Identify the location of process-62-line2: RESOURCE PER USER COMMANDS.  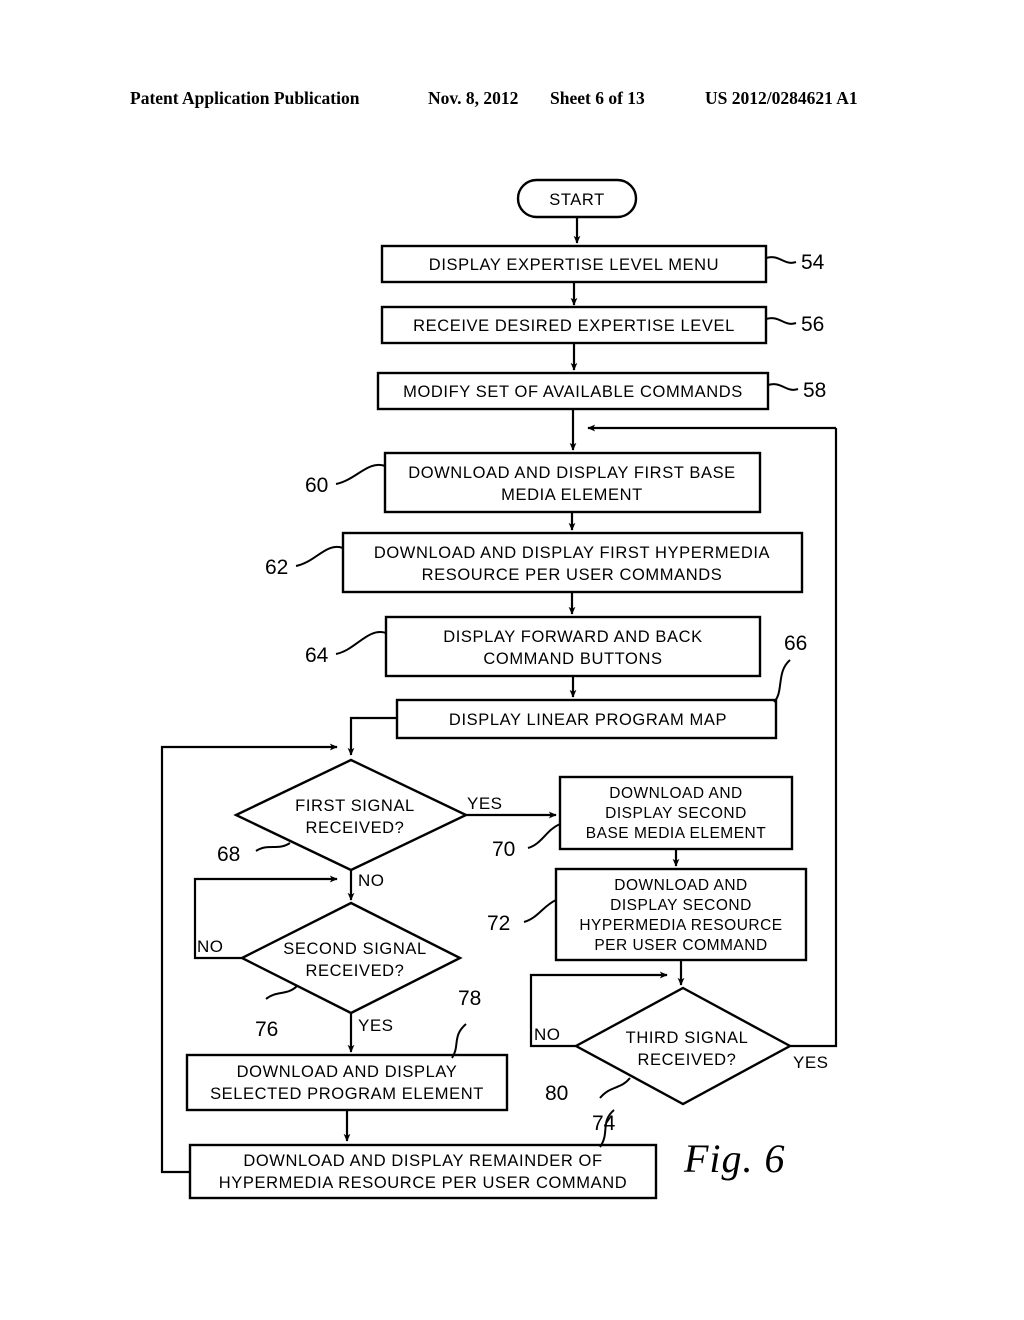
(572, 575).